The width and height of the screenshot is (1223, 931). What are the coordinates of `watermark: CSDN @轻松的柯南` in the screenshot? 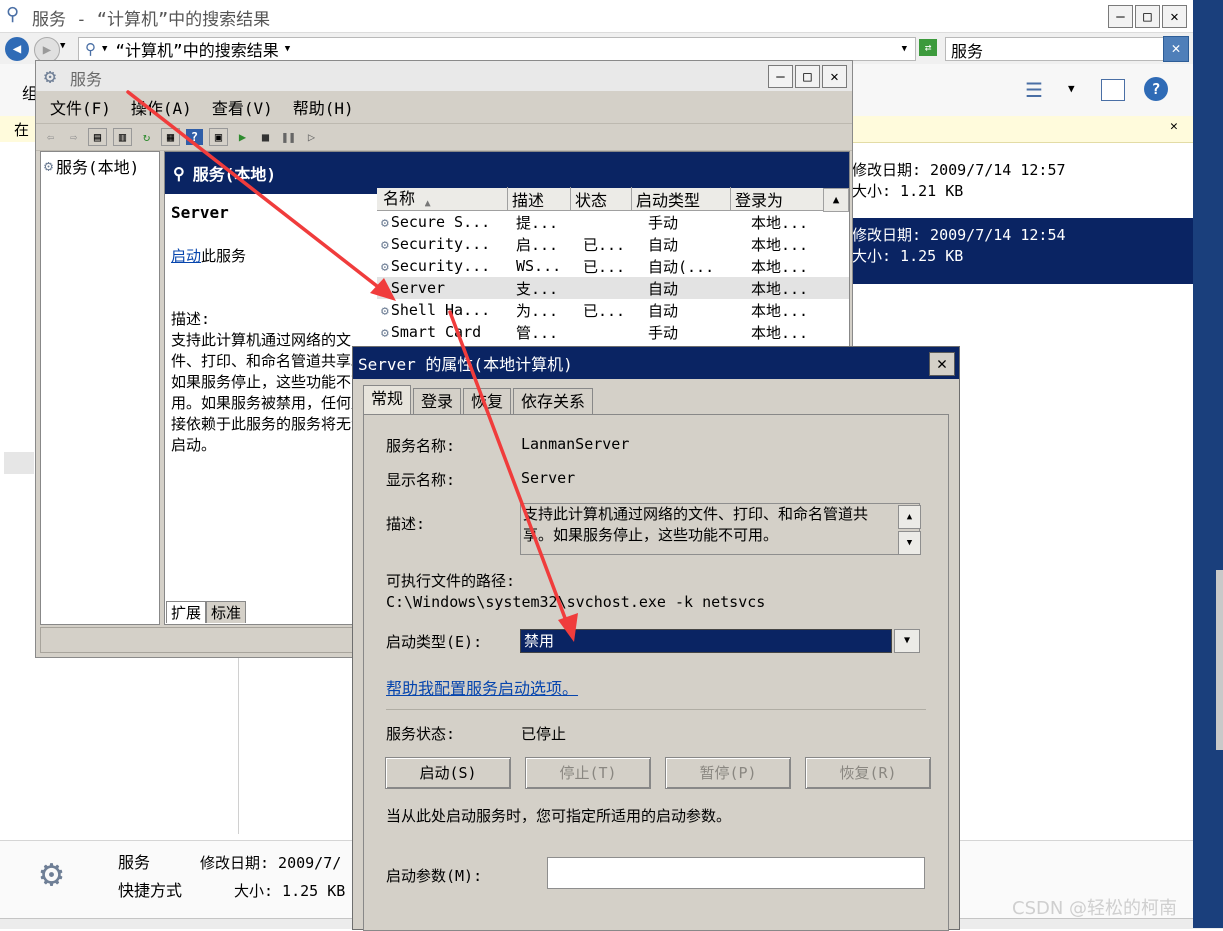 It's located at (1095, 908).